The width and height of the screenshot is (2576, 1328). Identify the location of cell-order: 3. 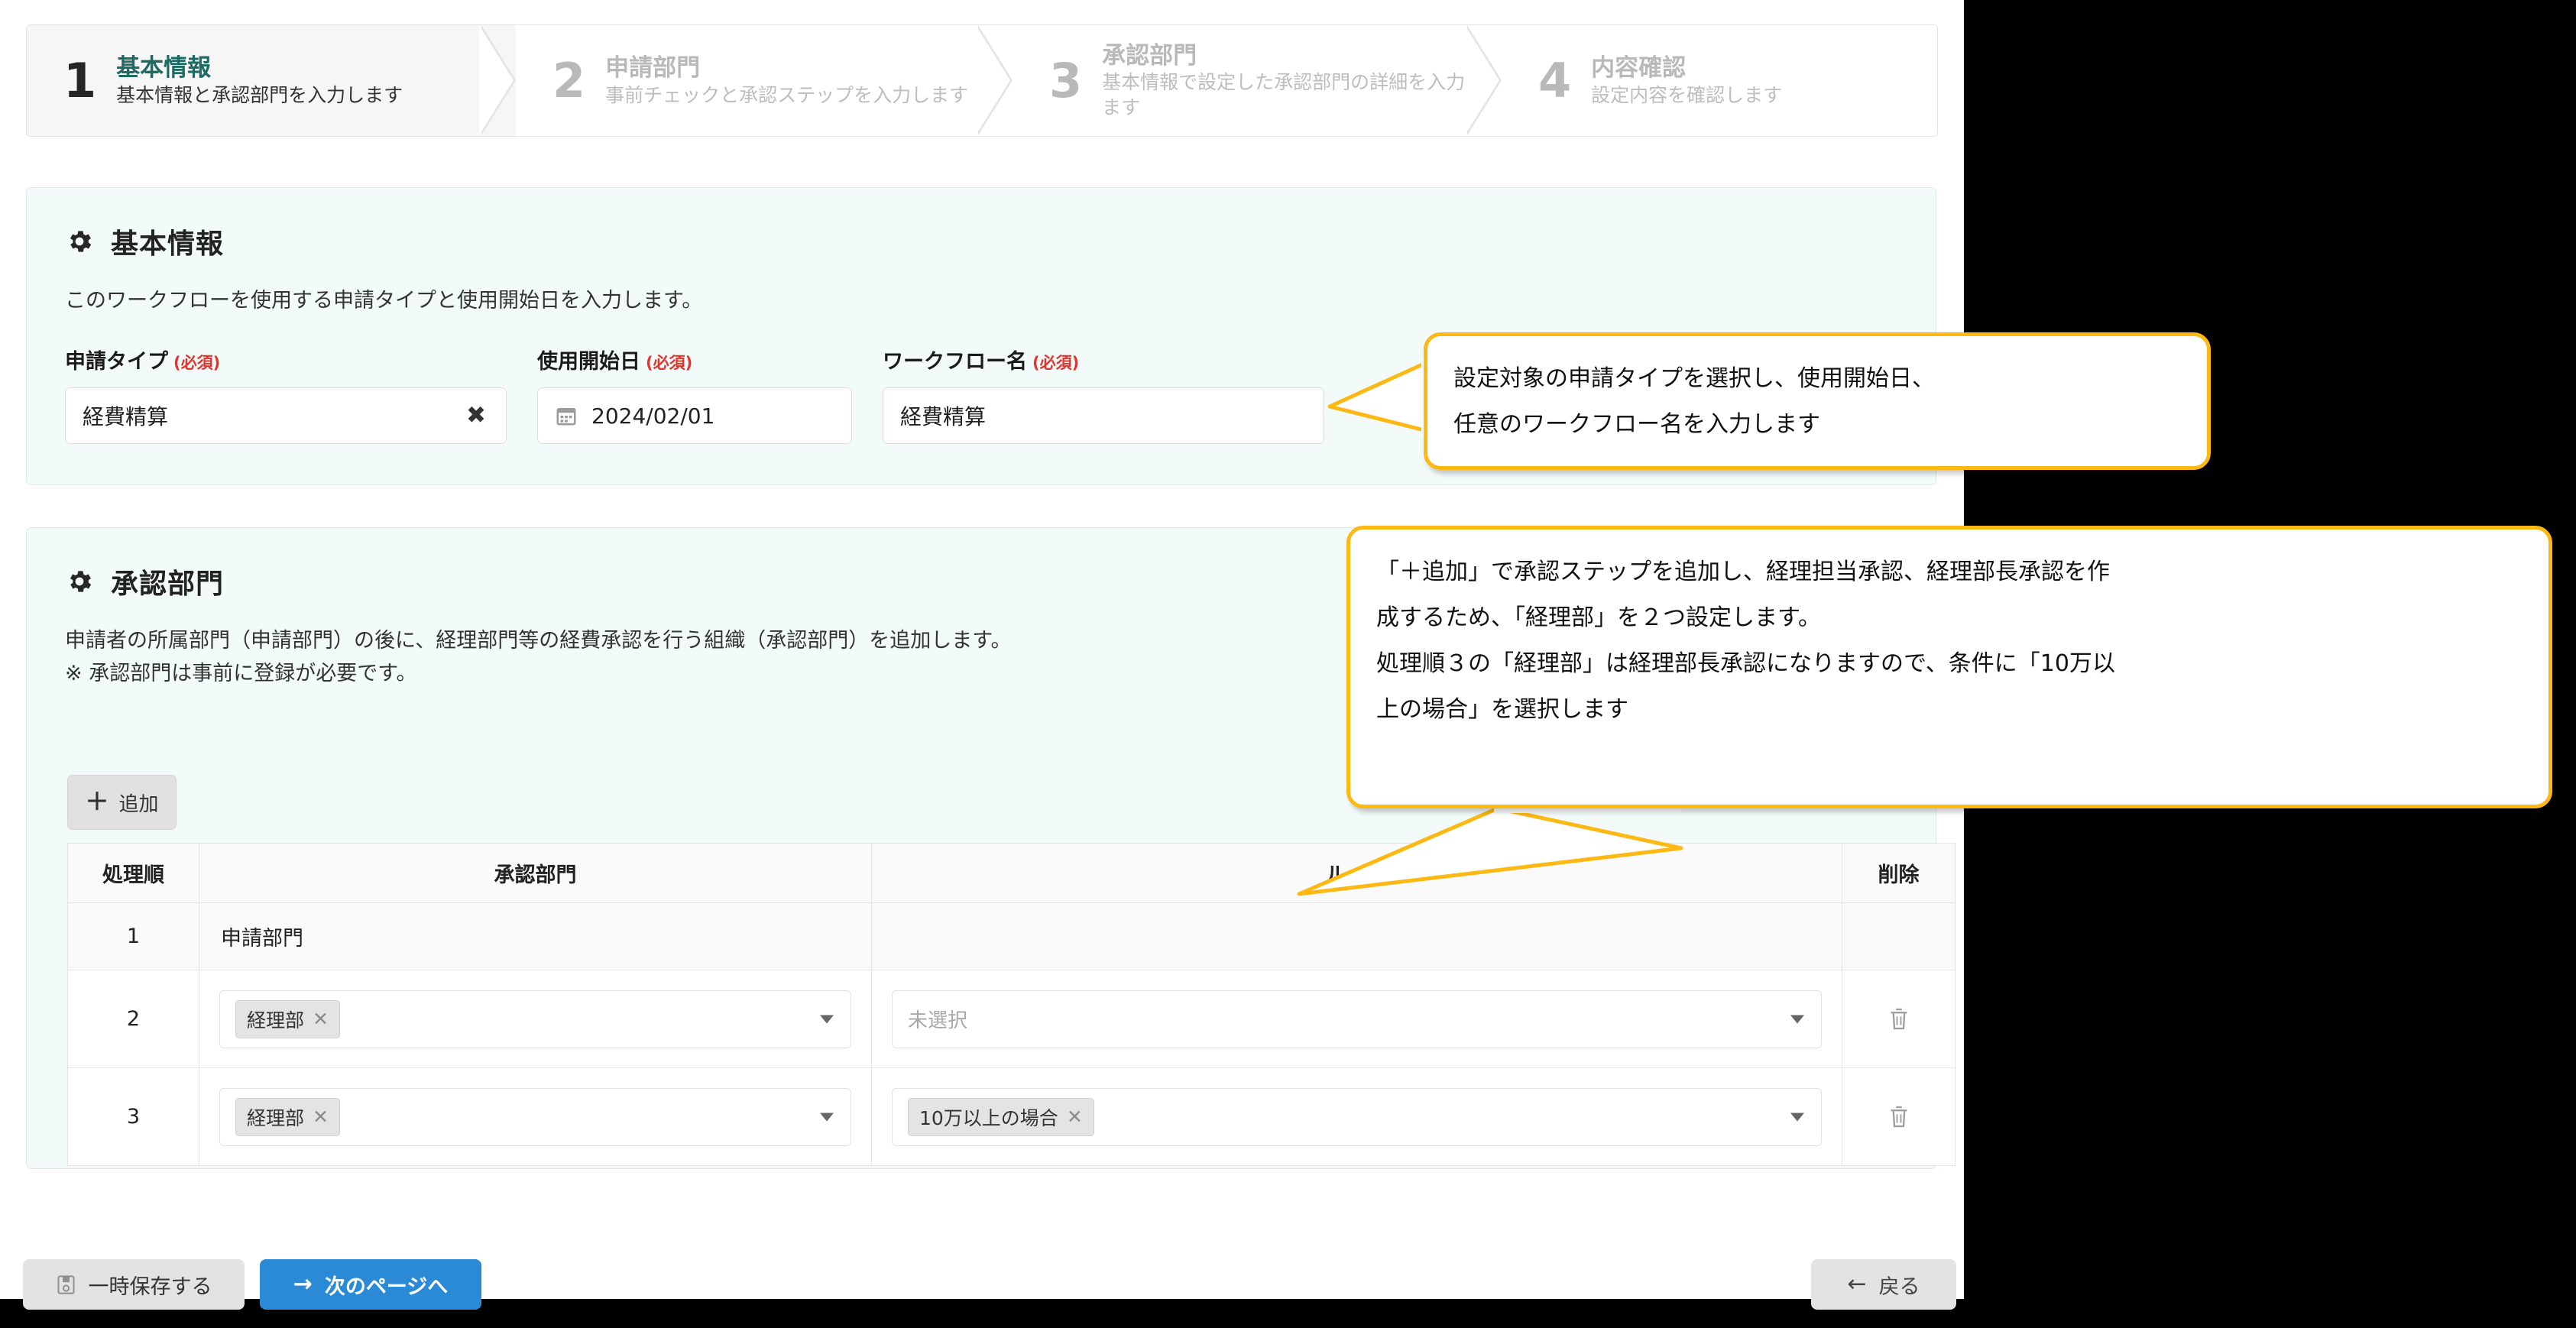
(133, 1117).